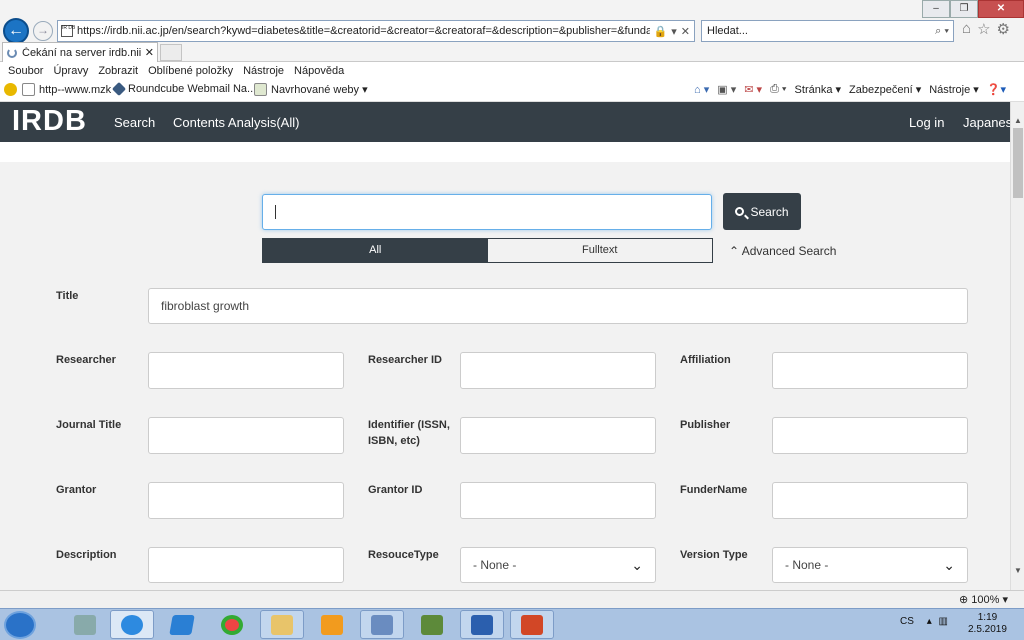 The width and height of the screenshot is (1024, 640). What do you see at coordinates (49, 121) in the screenshot?
I see `site-logo: IRDB` at bounding box center [49, 121].